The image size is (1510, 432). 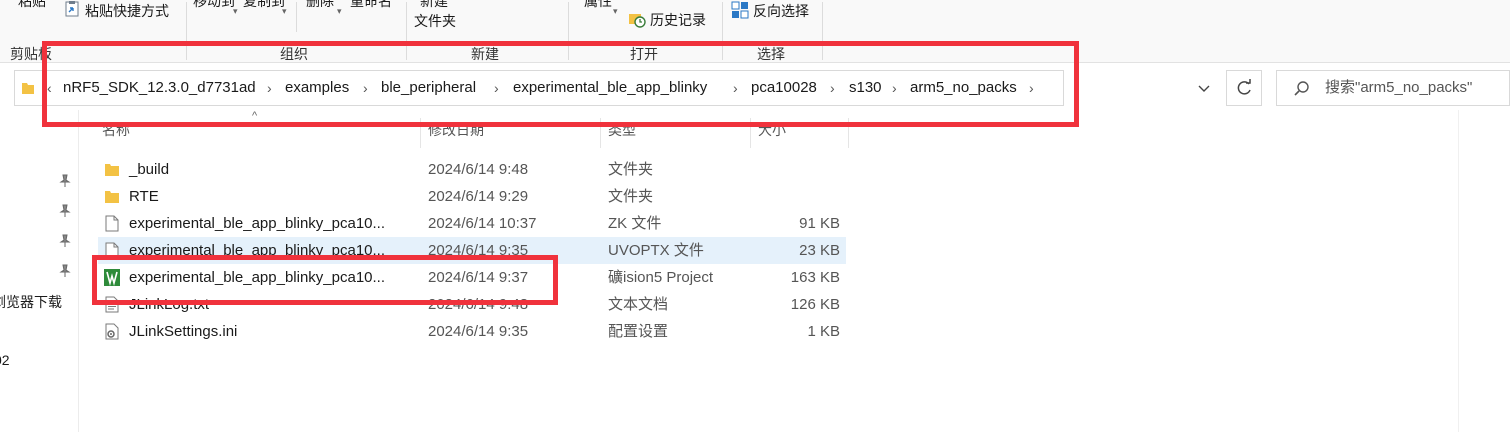 What do you see at coordinates (284, 11) in the screenshot?
I see `copy-to-dropdown-icon: ▾` at bounding box center [284, 11].